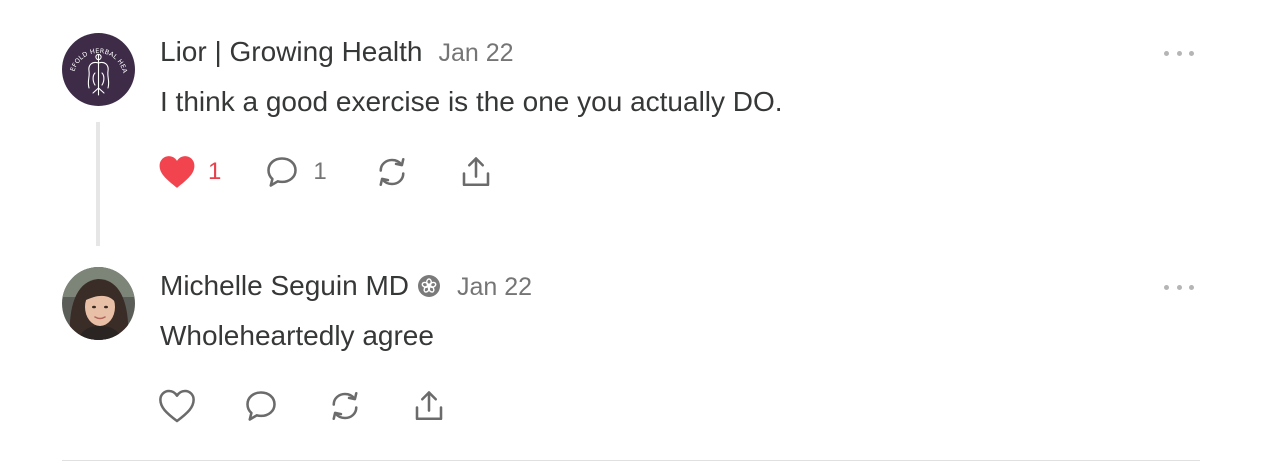  I want to click on avatar: THREEFOLD HERBAL HEALING, so click(98, 69).